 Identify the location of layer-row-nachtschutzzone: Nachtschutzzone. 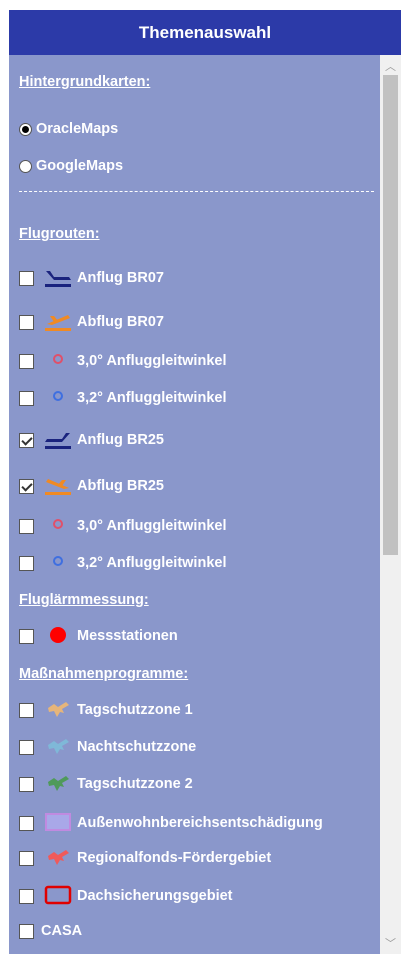
(107, 747).